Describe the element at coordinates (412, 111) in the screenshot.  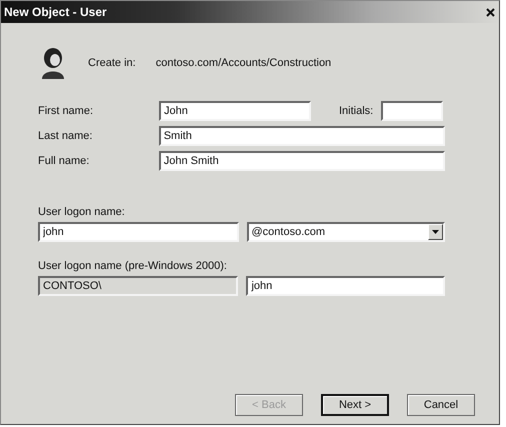
I see `initials-field` at that location.